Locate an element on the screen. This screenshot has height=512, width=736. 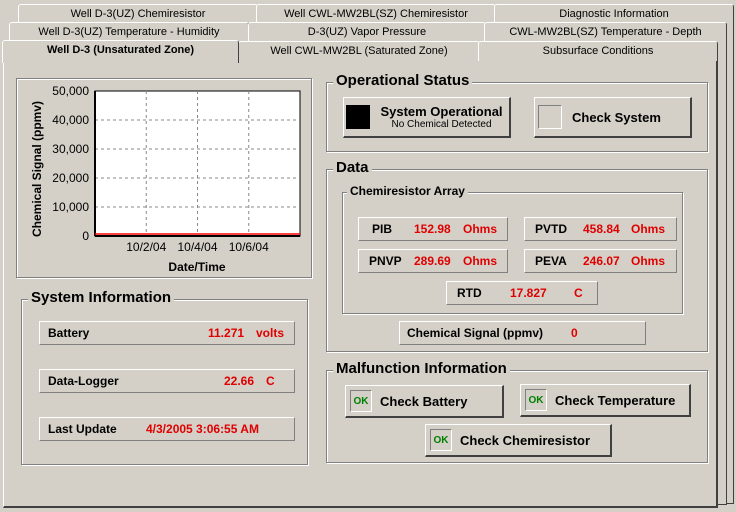
battery-ok-indicator: OK is located at coordinates (361, 401).